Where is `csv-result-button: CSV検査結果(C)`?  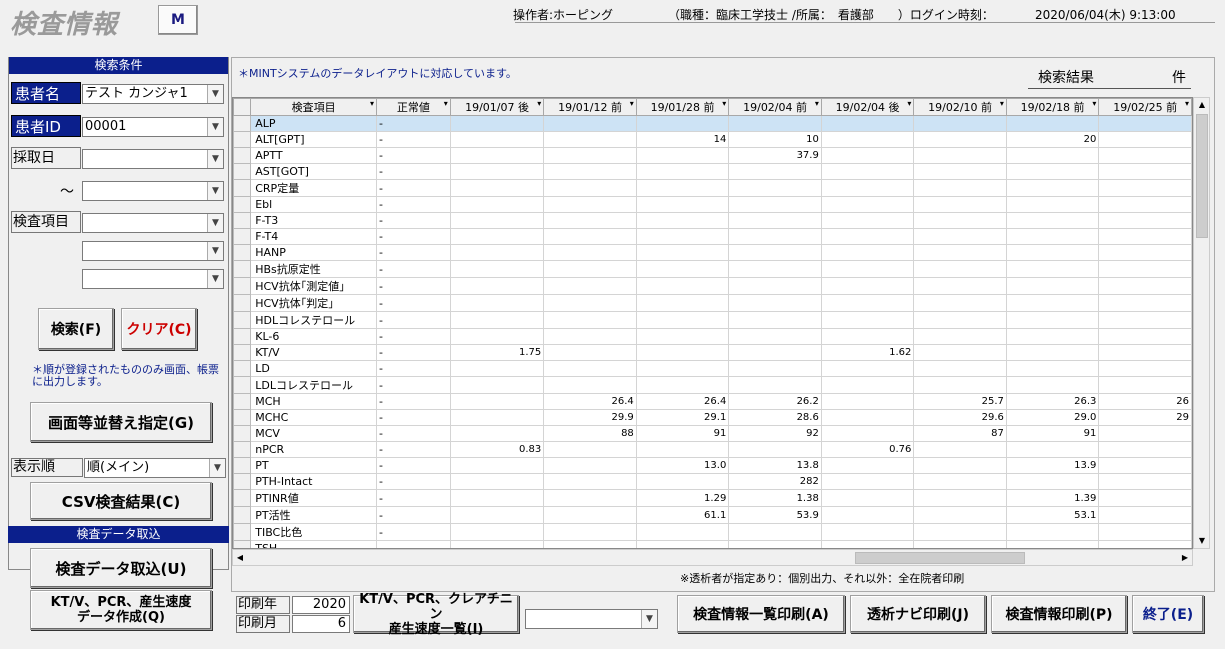 csv-result-button: CSV検査結果(C) is located at coordinates (121, 501).